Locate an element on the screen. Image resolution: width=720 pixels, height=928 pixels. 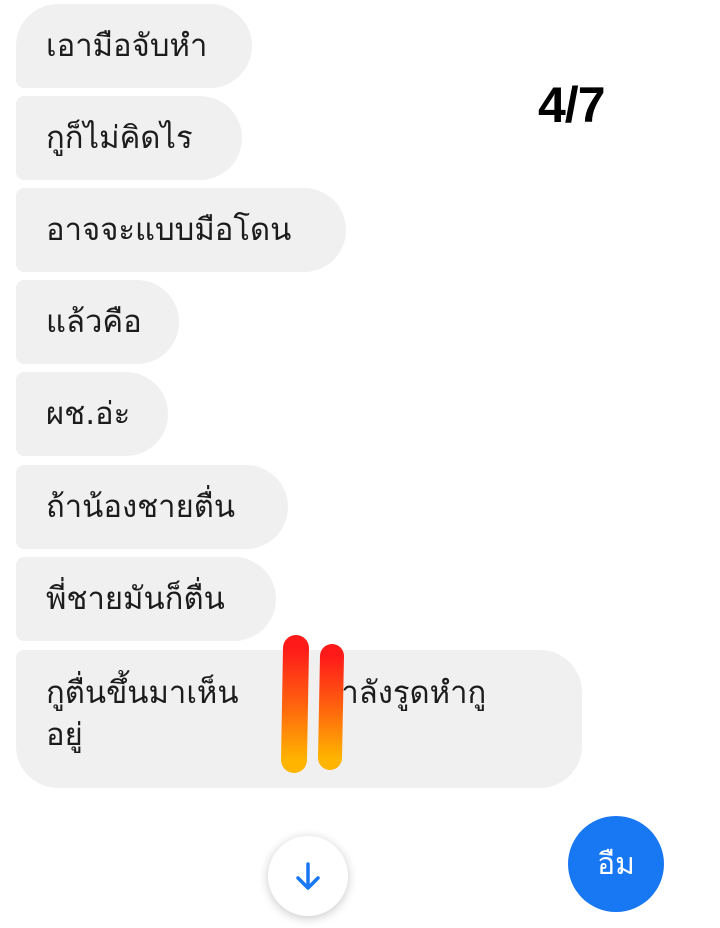
message-text-part3: อยู่ is located at coordinates (64, 735).